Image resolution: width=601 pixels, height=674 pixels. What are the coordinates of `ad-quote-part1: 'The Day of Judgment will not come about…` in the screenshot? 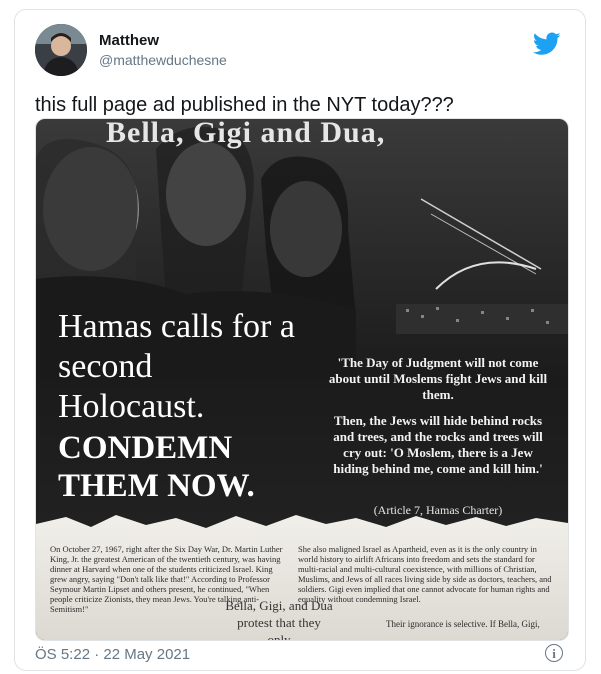 It's located at (438, 378).